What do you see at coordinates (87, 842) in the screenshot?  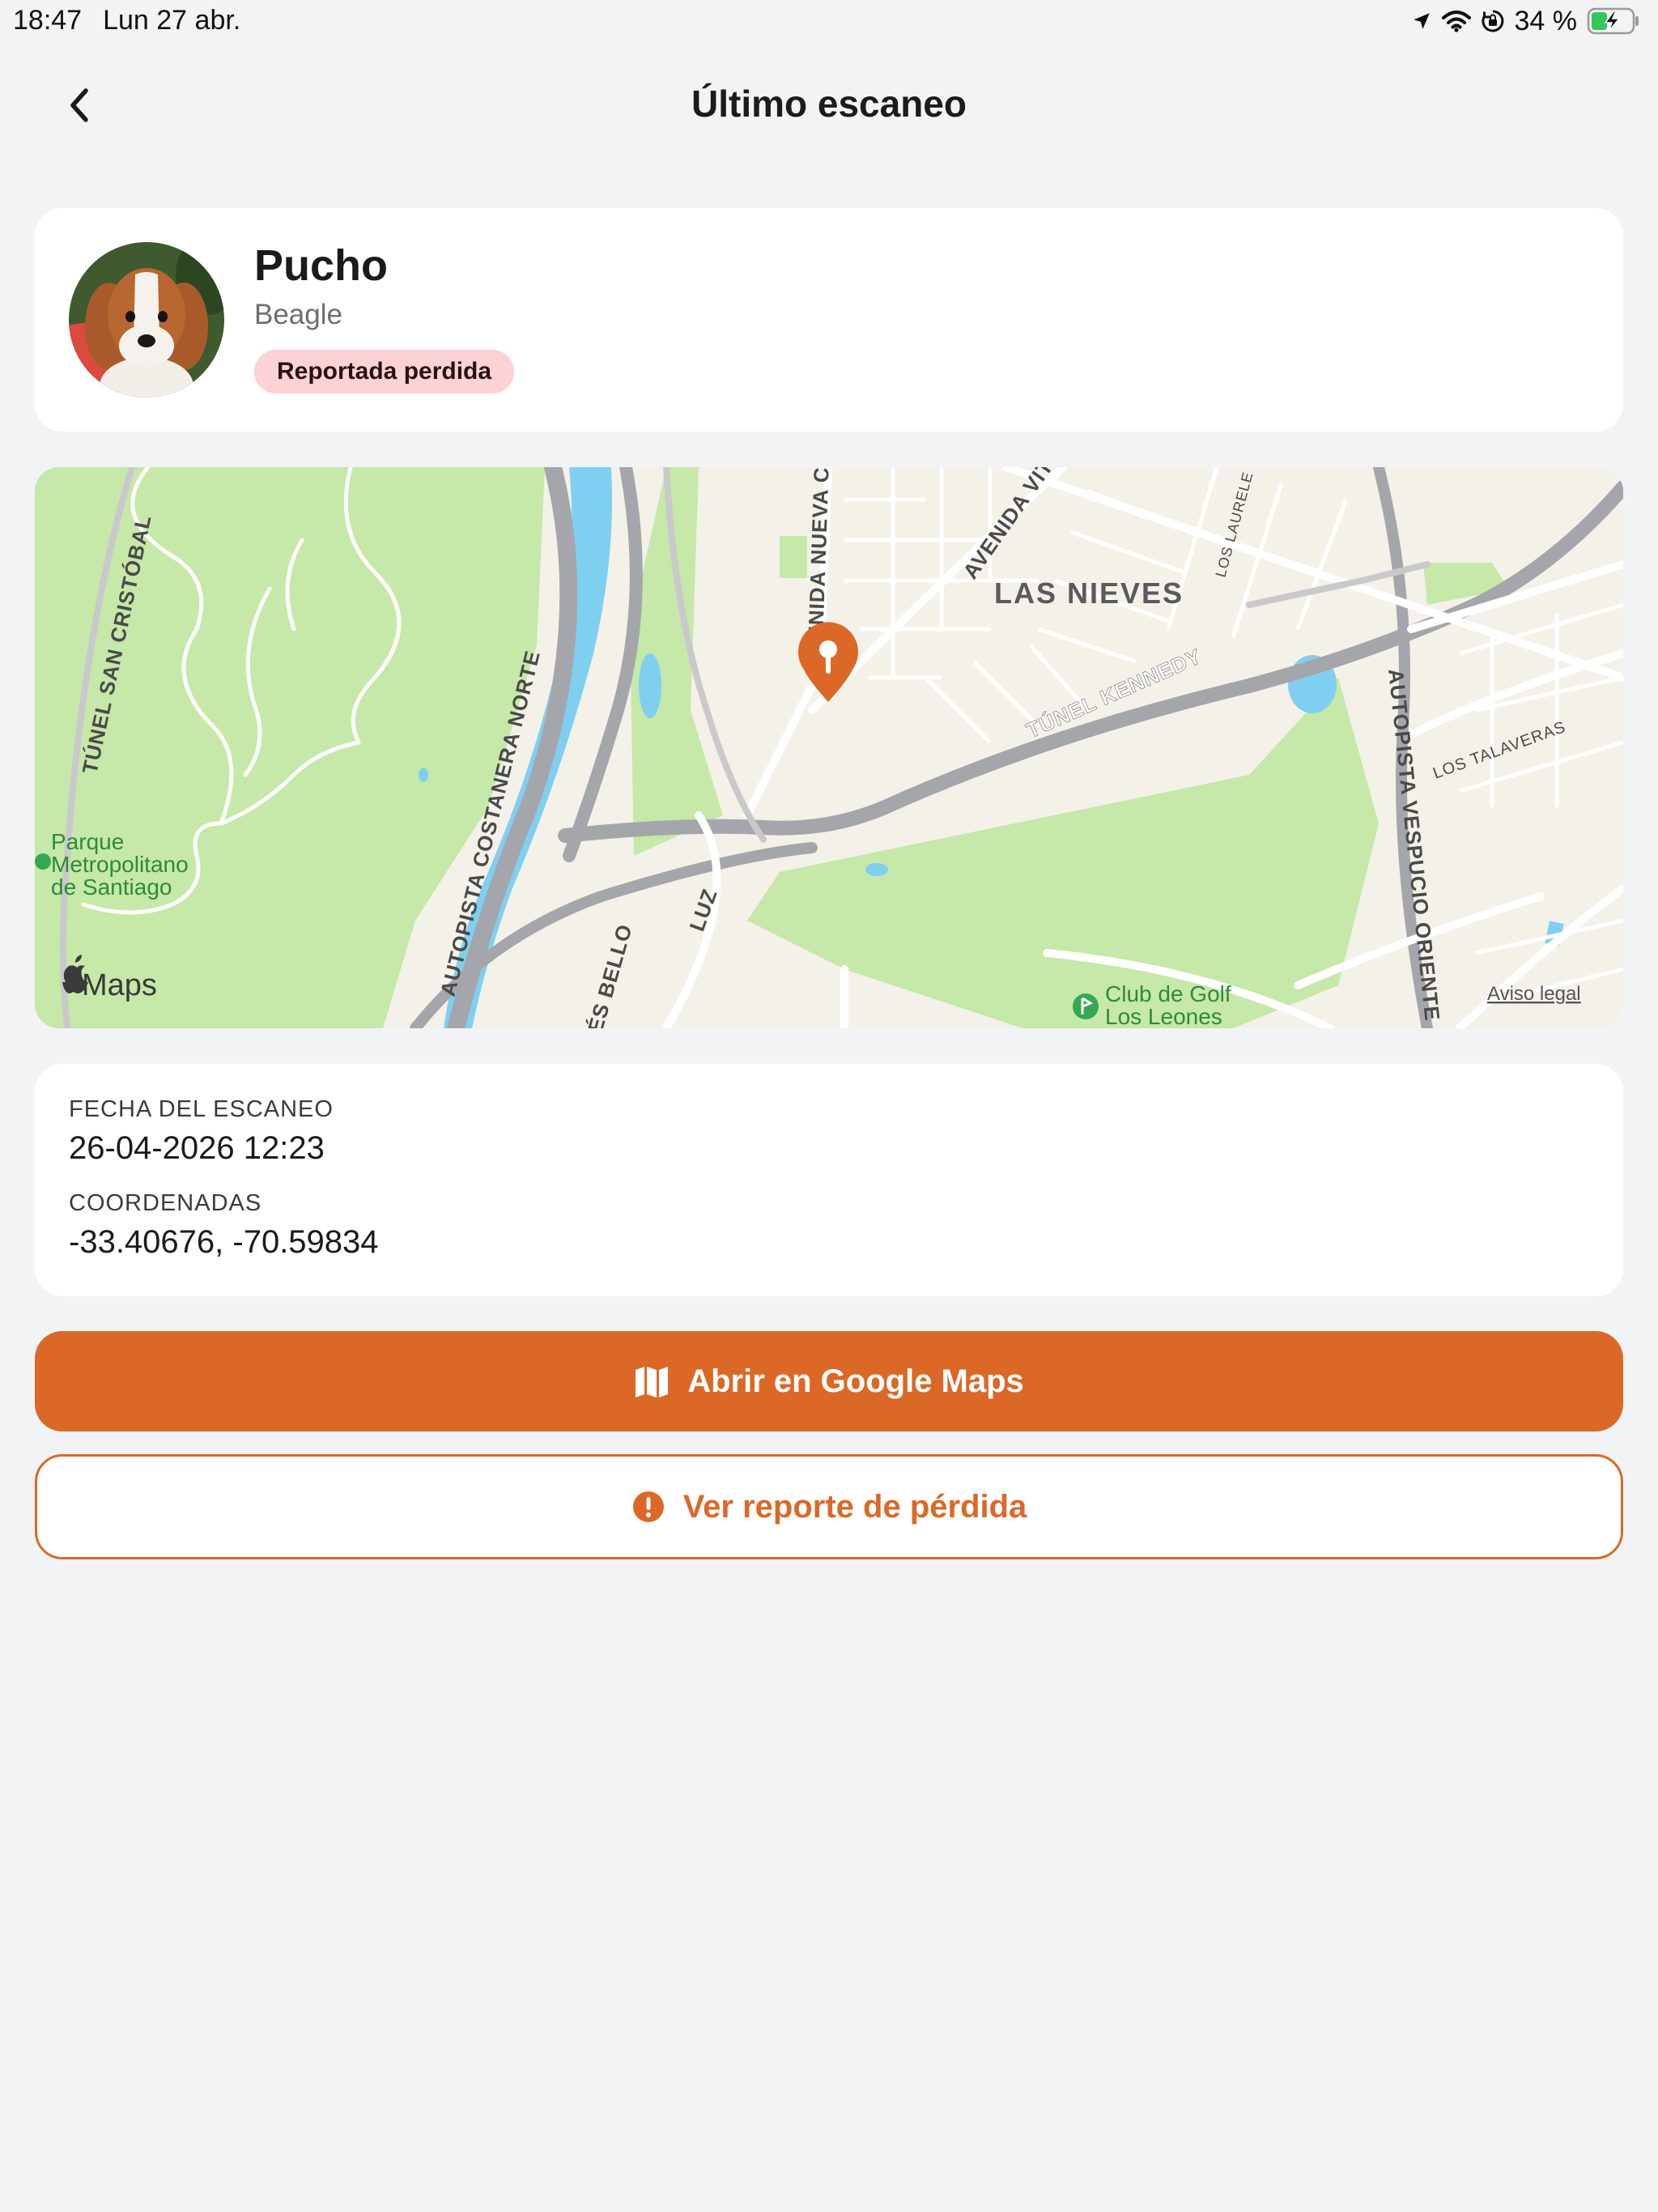 I see `map-label-parque-1: Parque` at bounding box center [87, 842].